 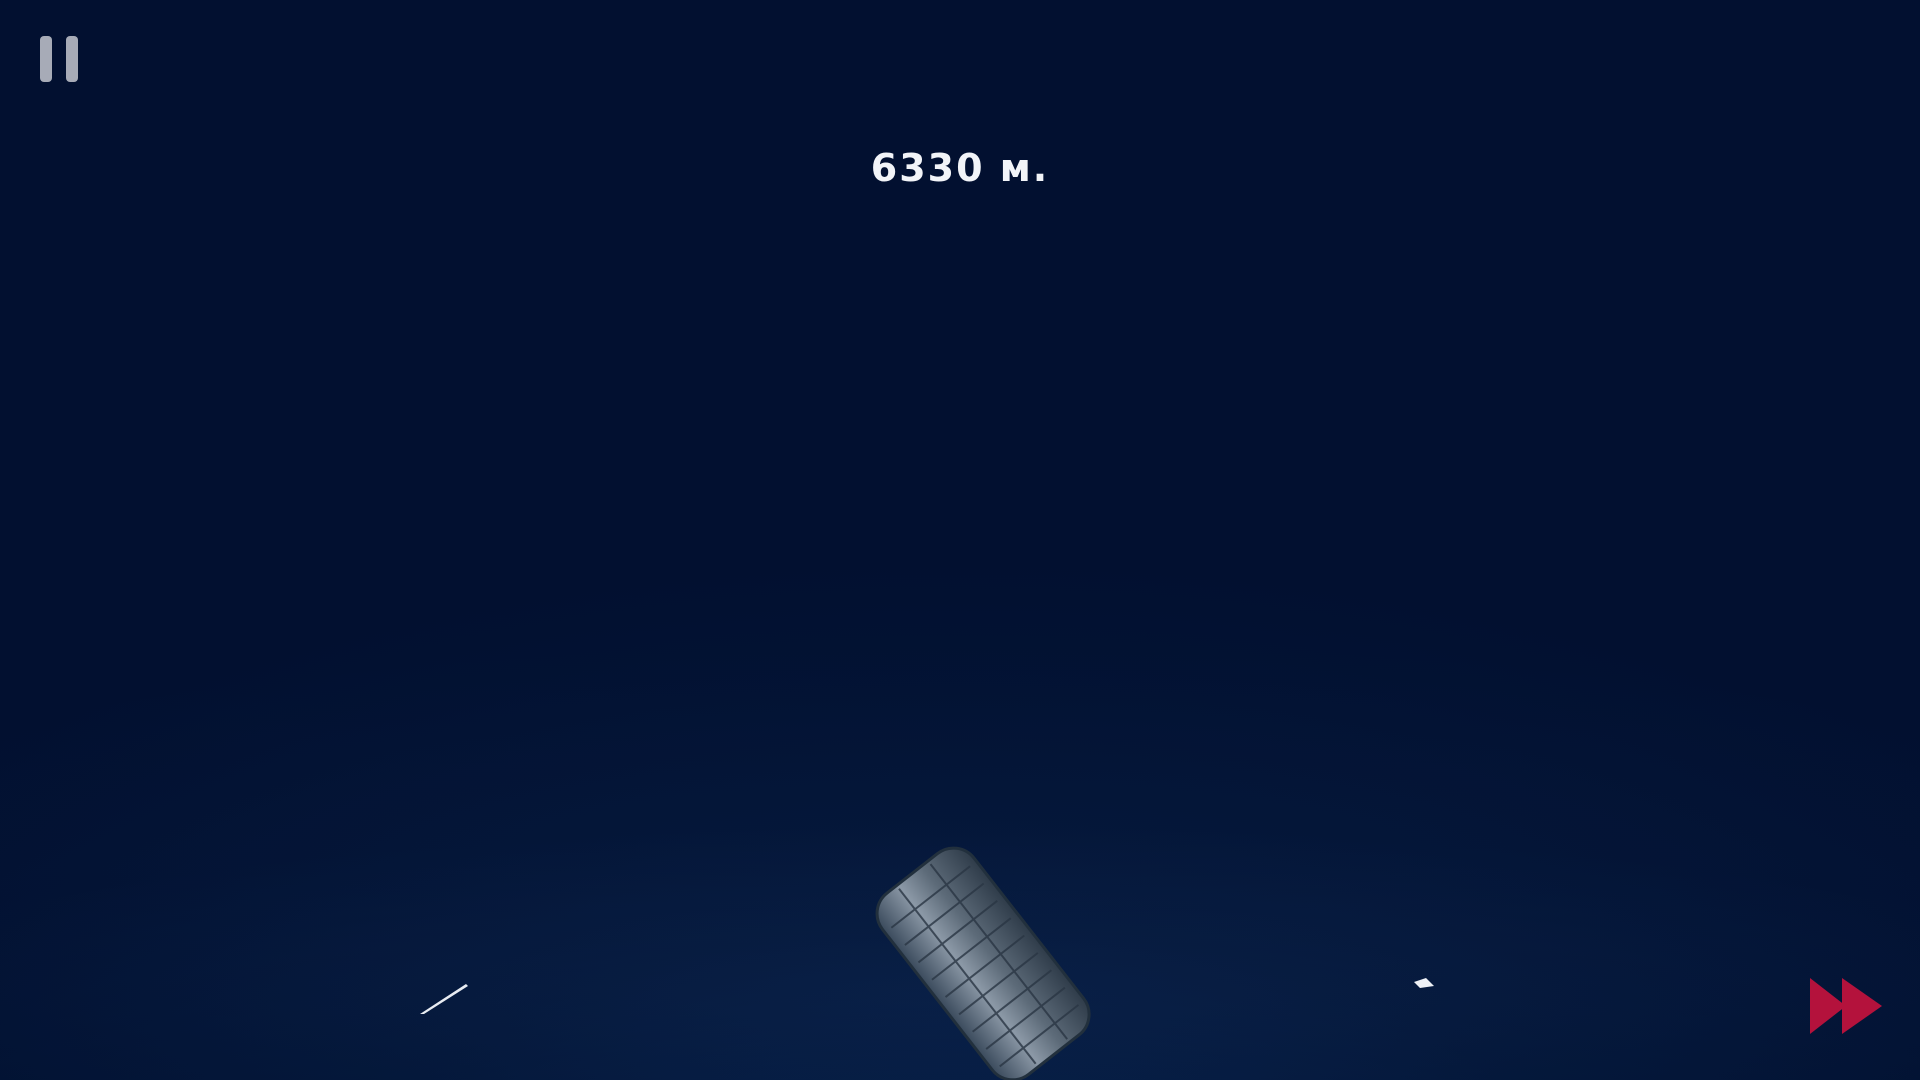 I want to click on tire-object, so click(x=983, y=963).